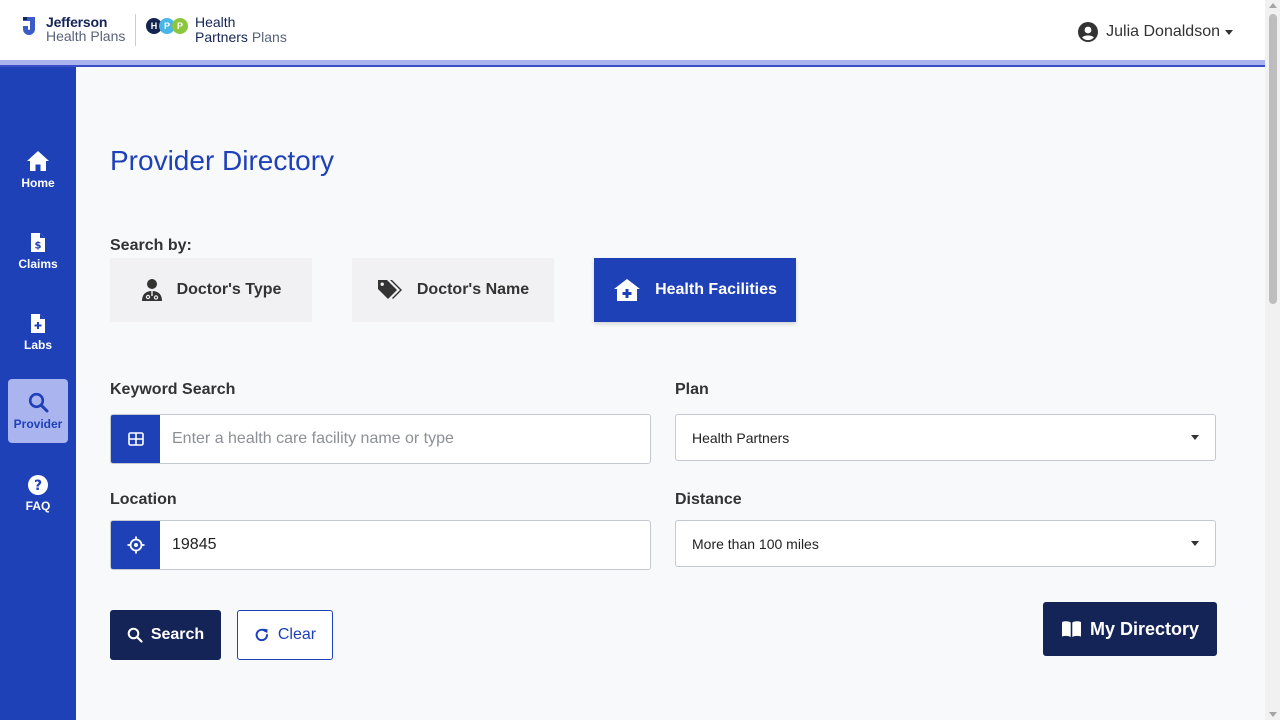 Image resolution: width=1280 pixels, height=720 pixels. Describe the element at coordinates (221, 37) in the screenshot. I see `logo-hpp-line2a: Partners` at that location.